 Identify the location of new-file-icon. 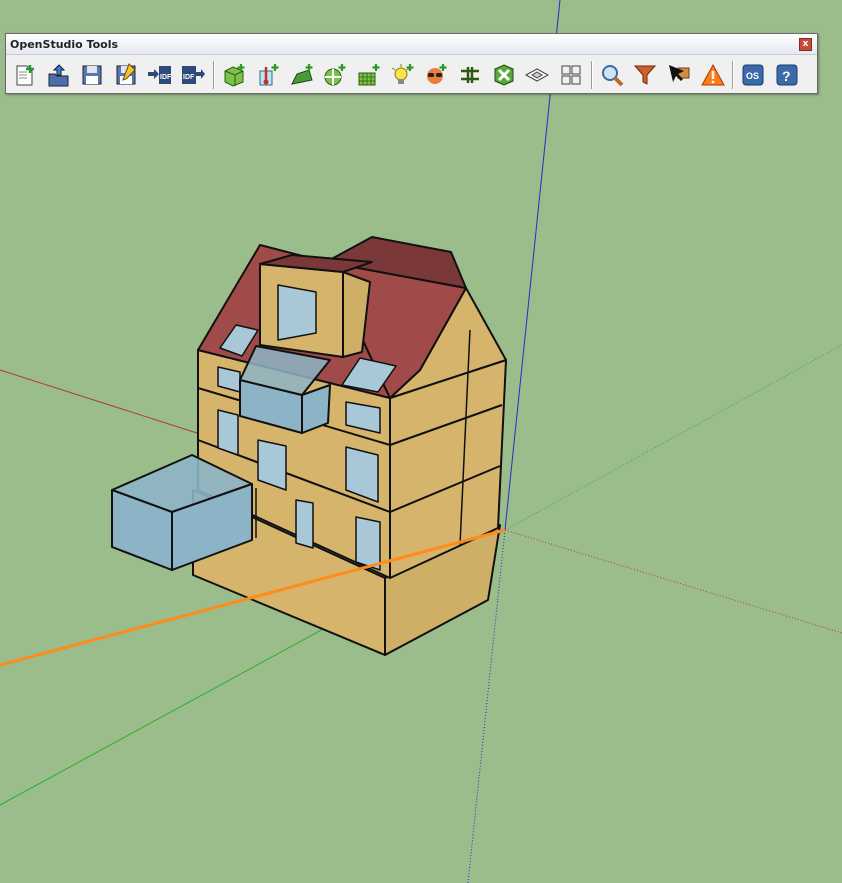
(25, 75).